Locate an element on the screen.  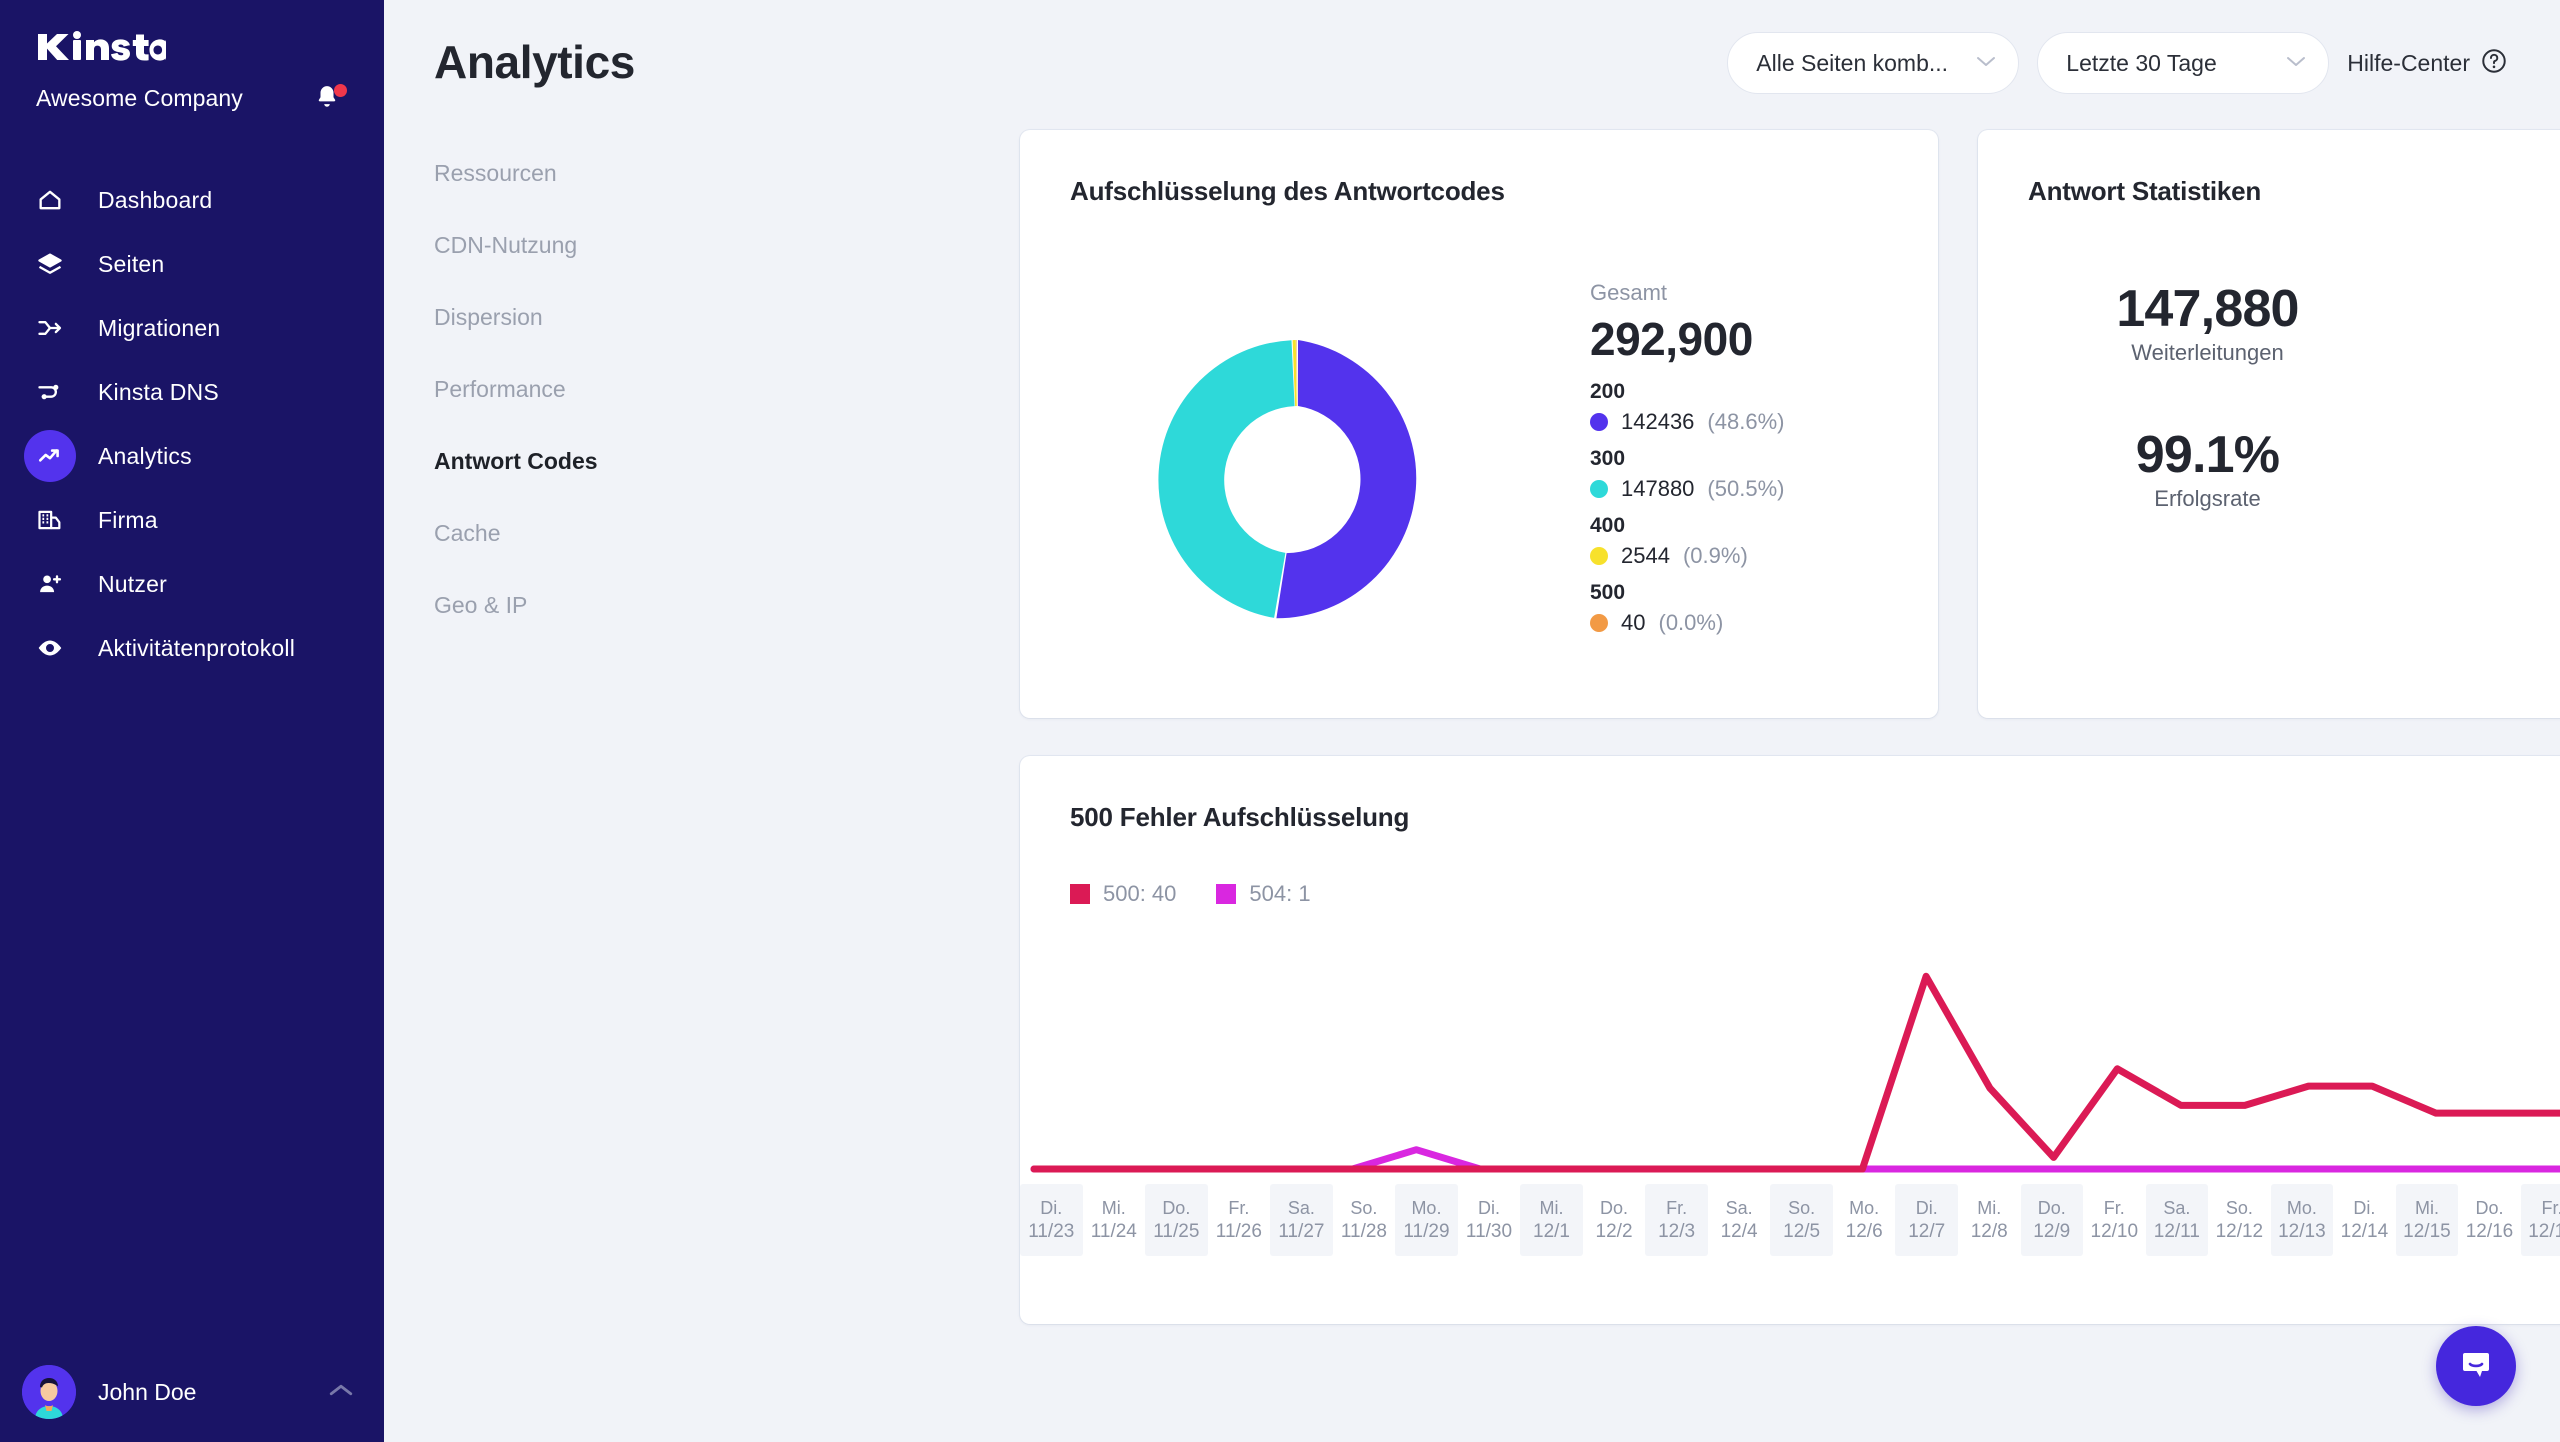
x-axis-tick: So. 12/5 is located at coordinates (1801, 1220).